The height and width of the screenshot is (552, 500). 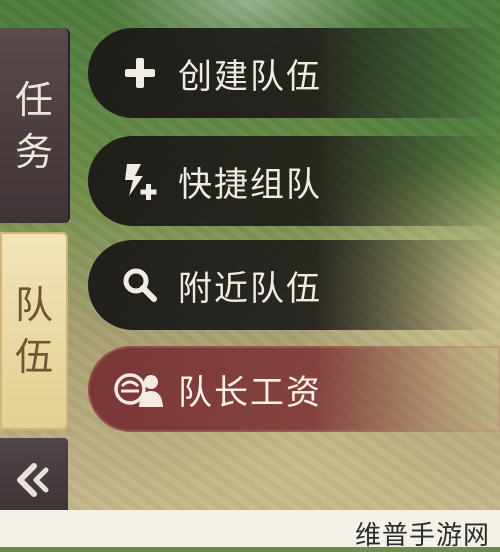 I want to click on create-team-label: 创建队伍, so click(x=250, y=76).